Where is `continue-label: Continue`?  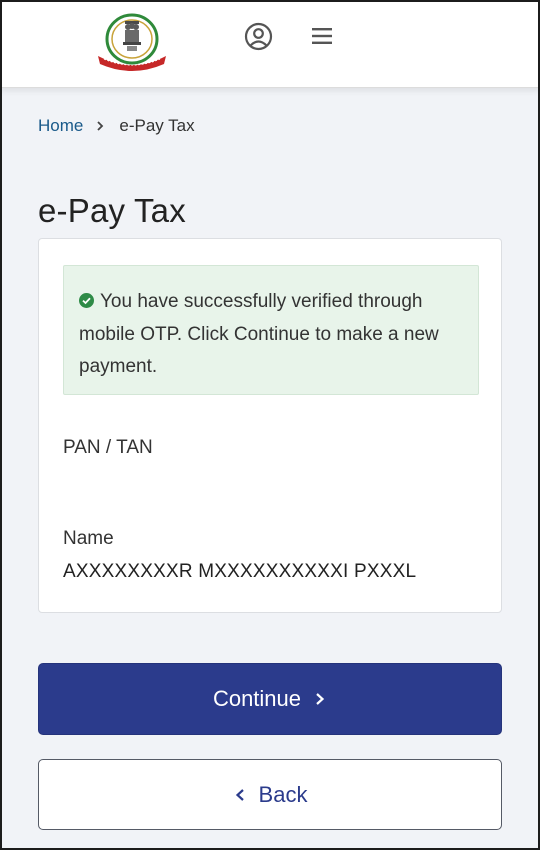 continue-label: Continue is located at coordinates (257, 698).